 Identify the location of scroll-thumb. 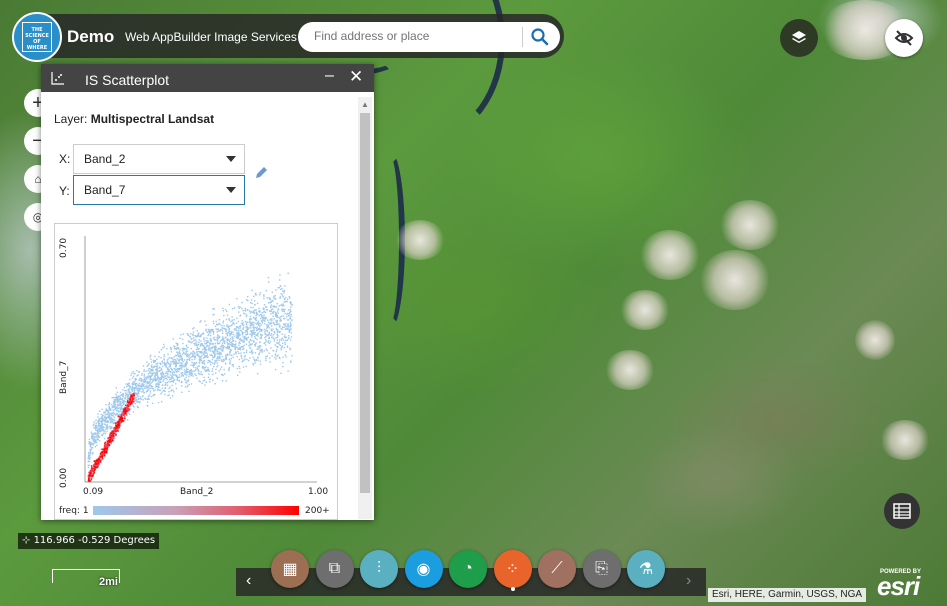
(365, 303).